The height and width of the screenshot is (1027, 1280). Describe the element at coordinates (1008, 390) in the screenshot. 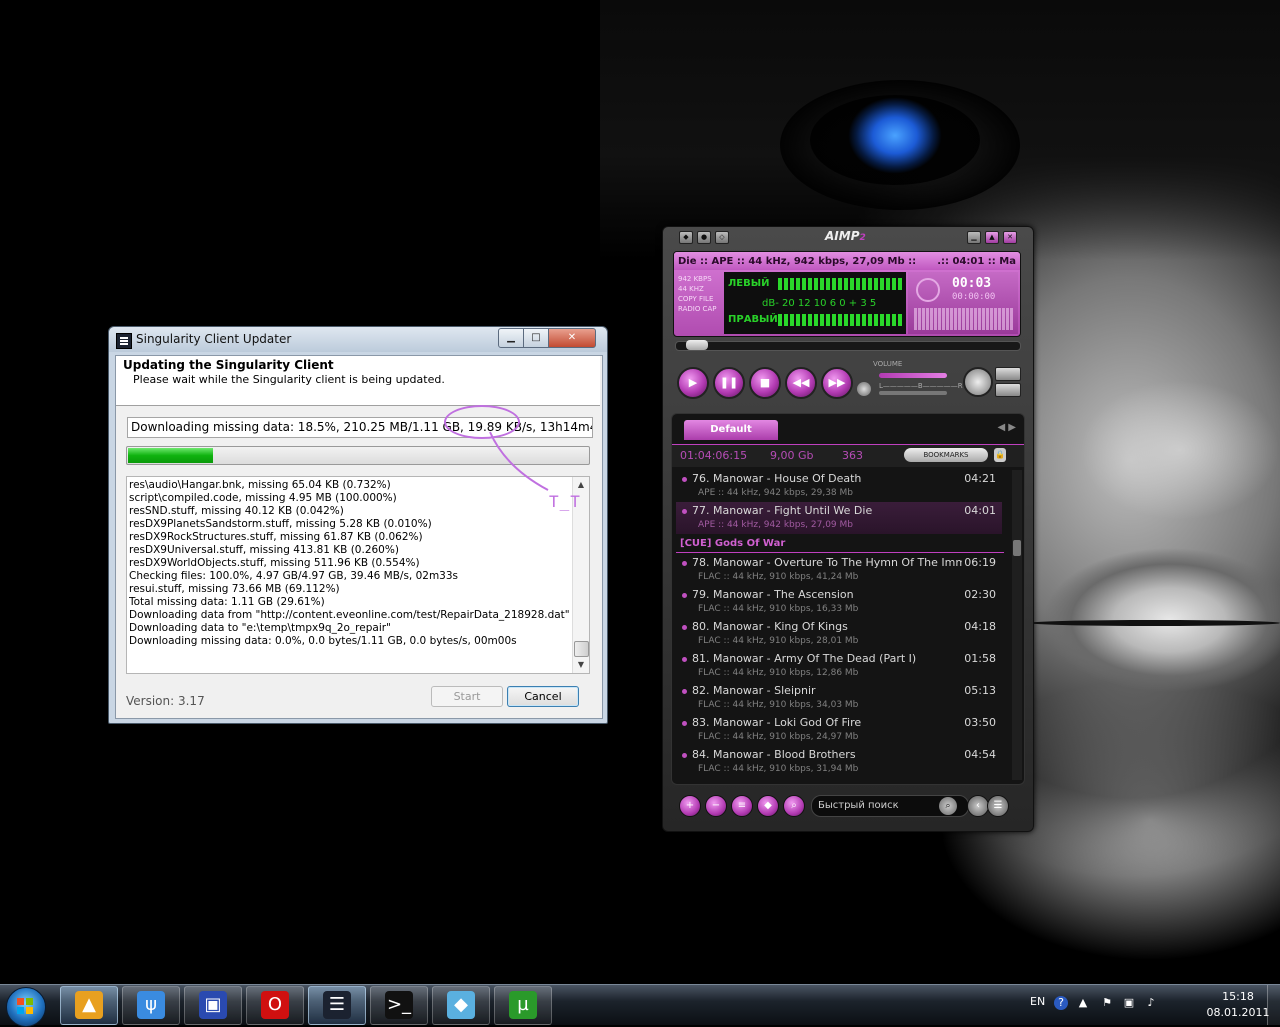

I see `eq-toggle-icon` at that location.